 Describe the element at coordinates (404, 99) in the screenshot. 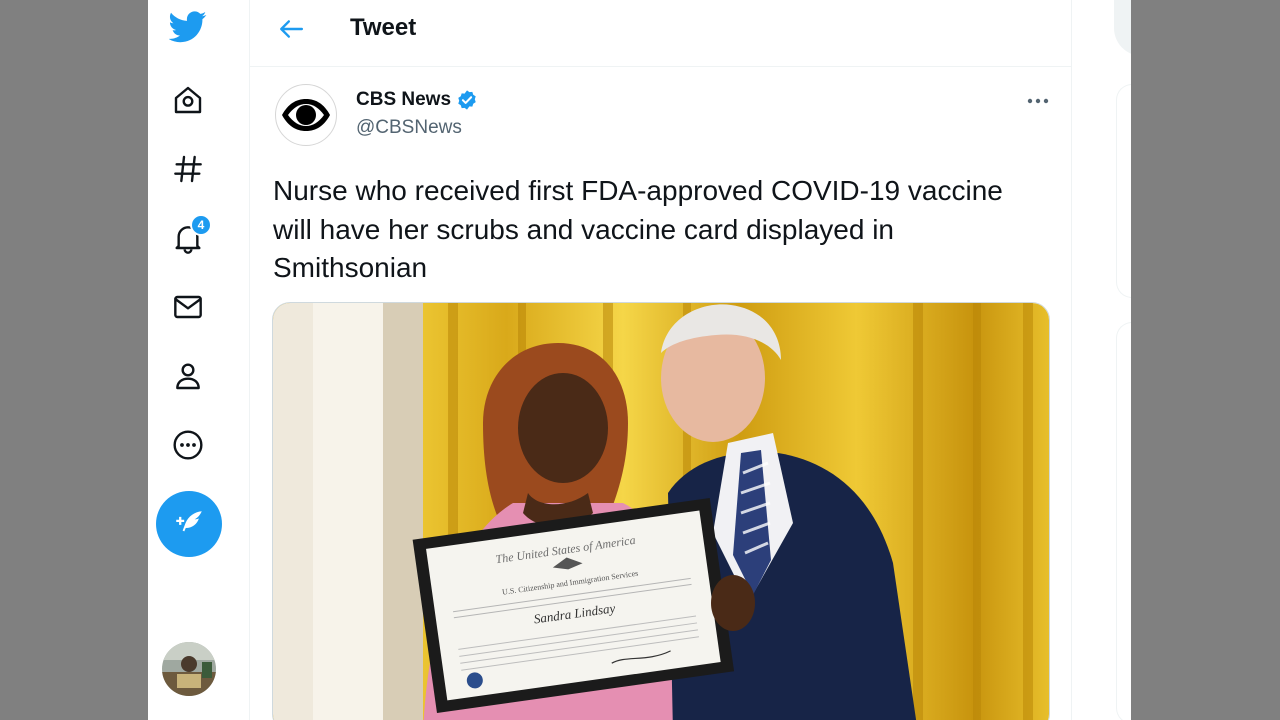

I see `author-name-text: CBS News` at that location.